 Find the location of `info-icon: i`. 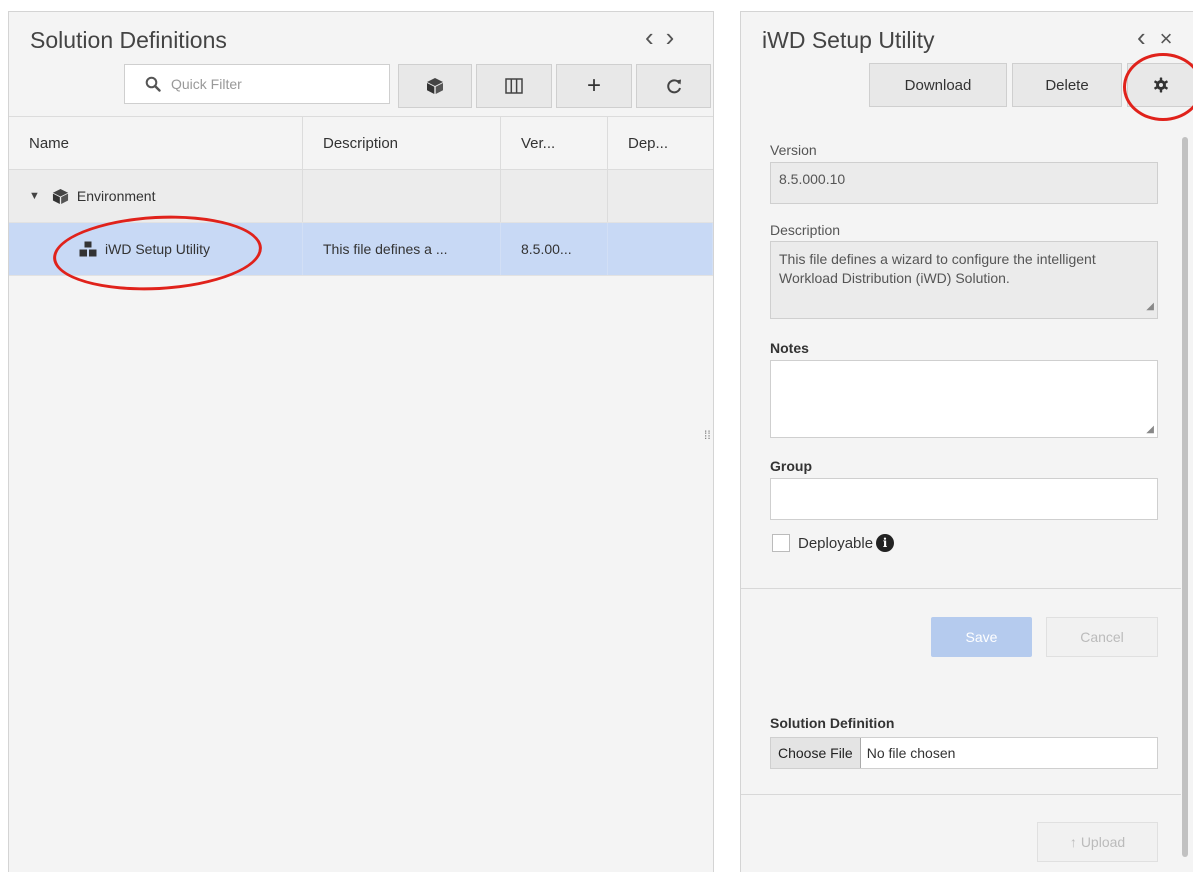

info-icon: i is located at coordinates (885, 543).